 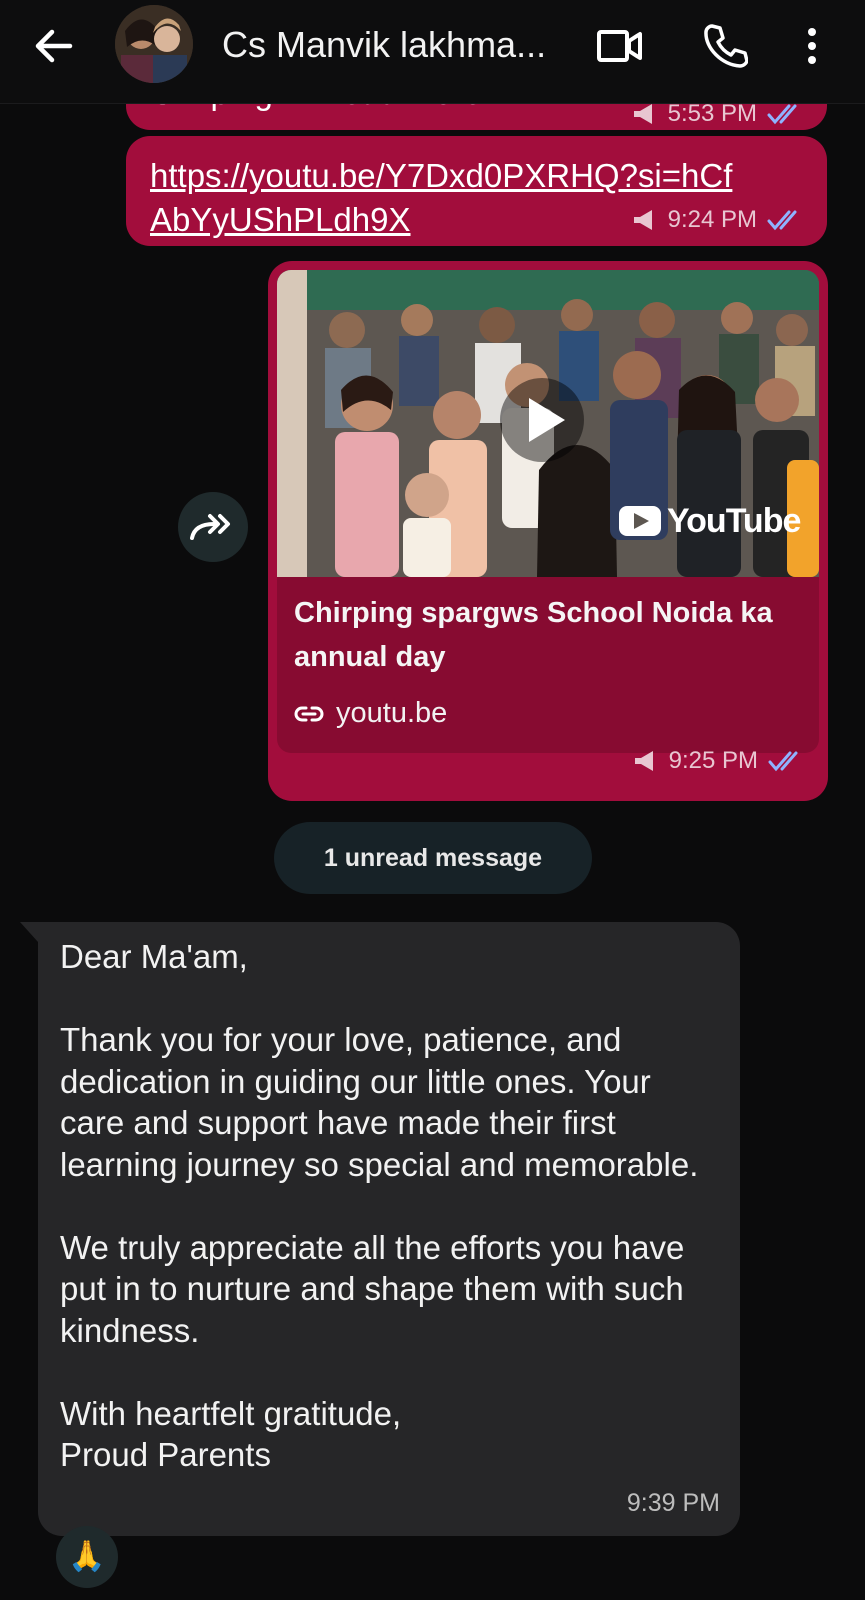 I want to click on avatar, so click(x=154, y=44).